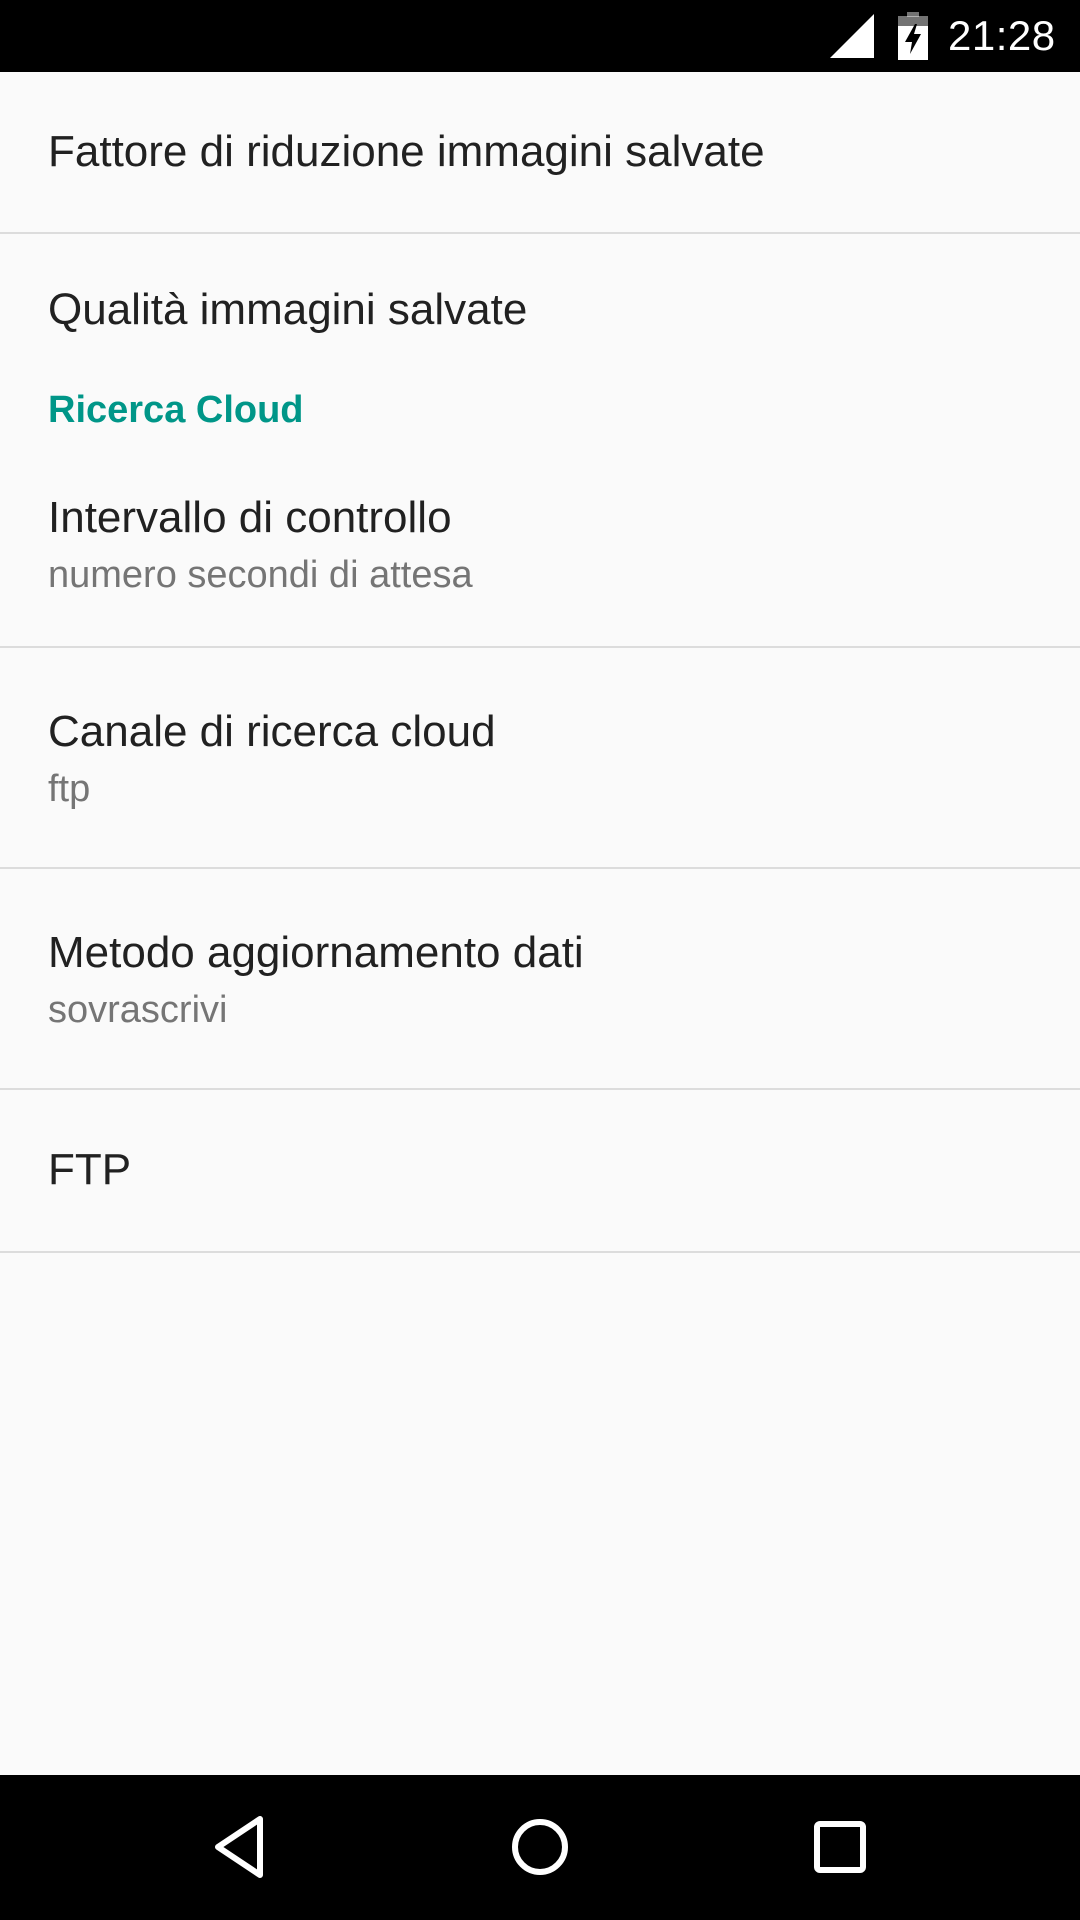 This screenshot has width=1080, height=1920. I want to click on pref-cloud-channel-summary: ftp, so click(69, 789).